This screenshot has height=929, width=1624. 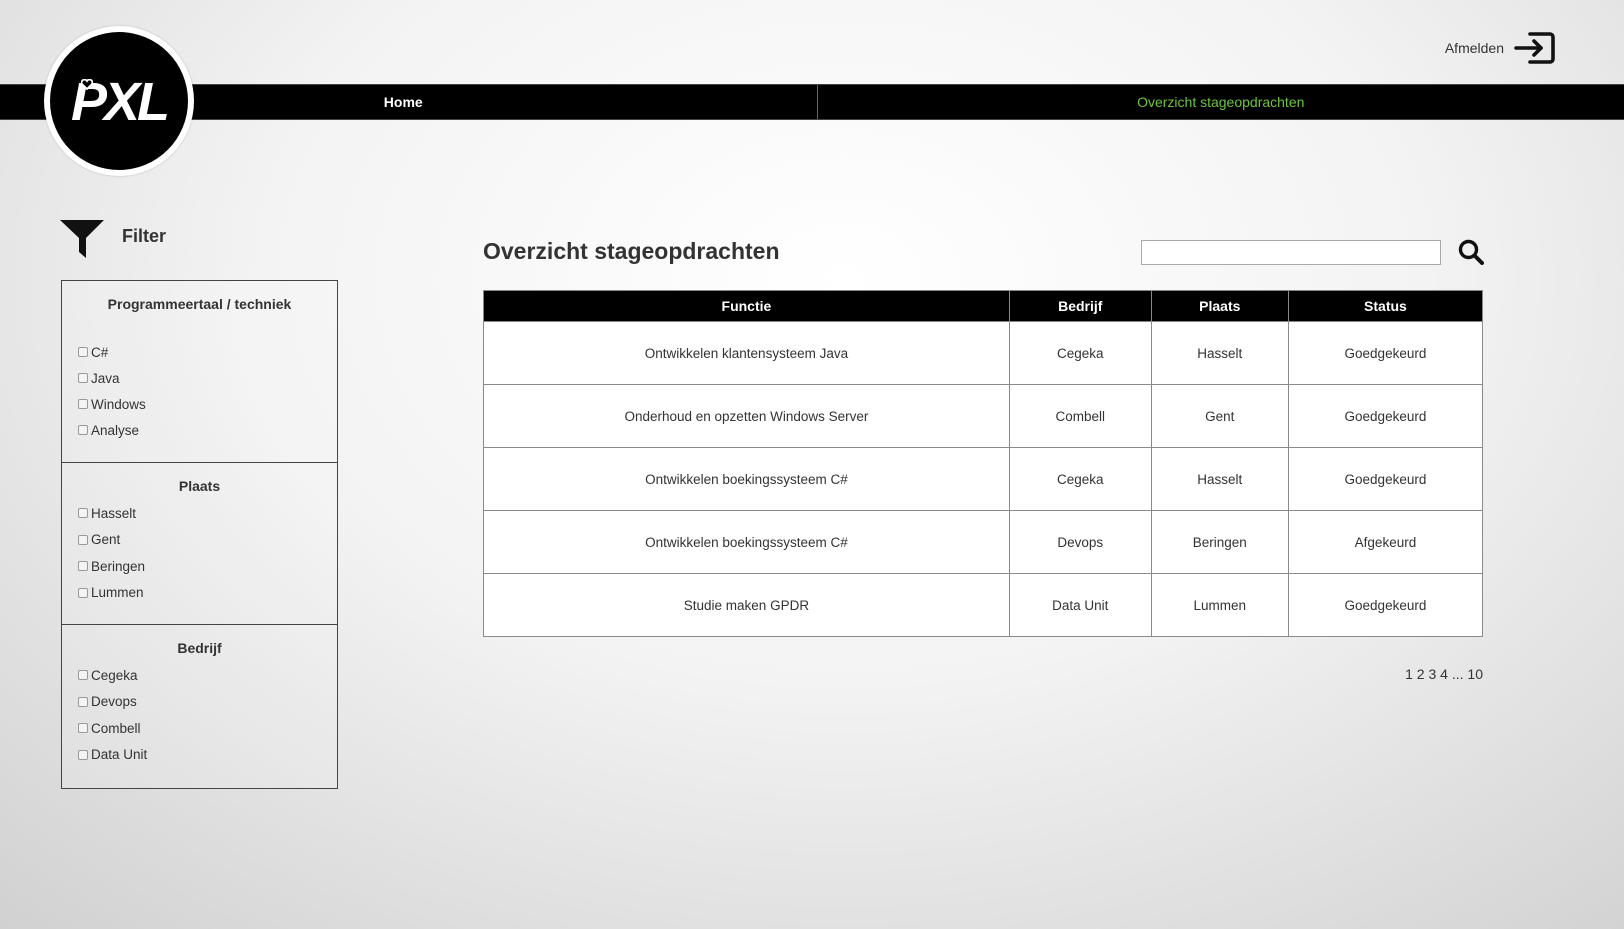 I want to click on page-link-3: 3, so click(x=1432, y=674).